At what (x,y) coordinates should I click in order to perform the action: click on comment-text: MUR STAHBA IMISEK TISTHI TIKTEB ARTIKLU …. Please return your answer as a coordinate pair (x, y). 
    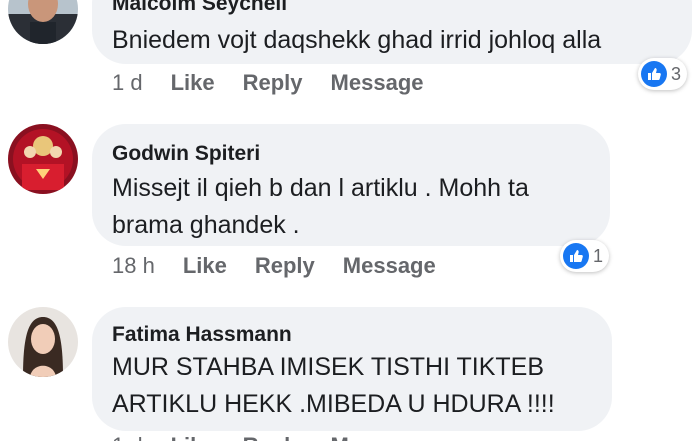
    Looking at the image, I should click on (333, 385).